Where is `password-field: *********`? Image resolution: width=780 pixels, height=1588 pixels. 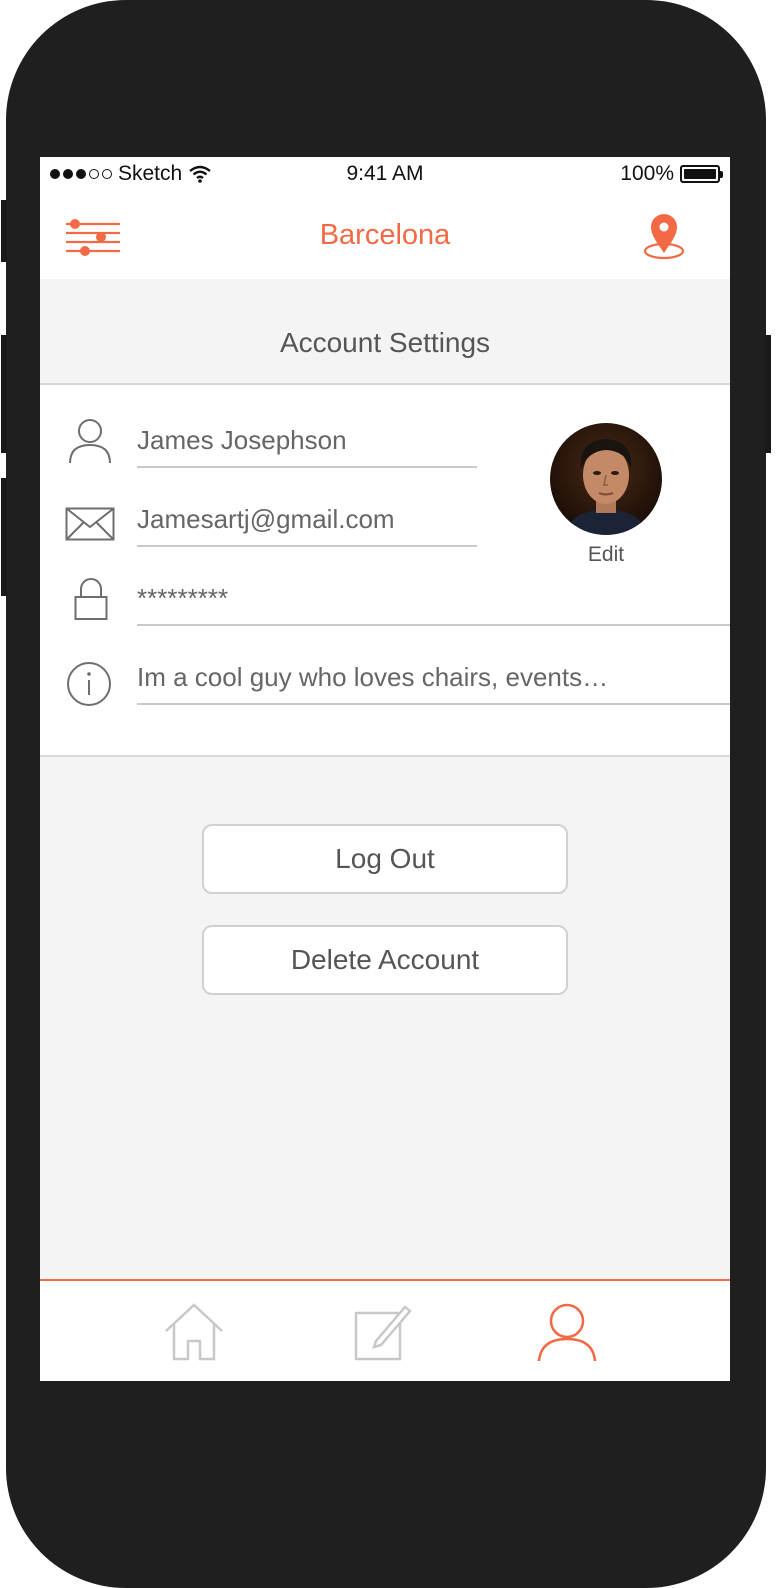
password-field: ********* is located at coordinates (433, 604).